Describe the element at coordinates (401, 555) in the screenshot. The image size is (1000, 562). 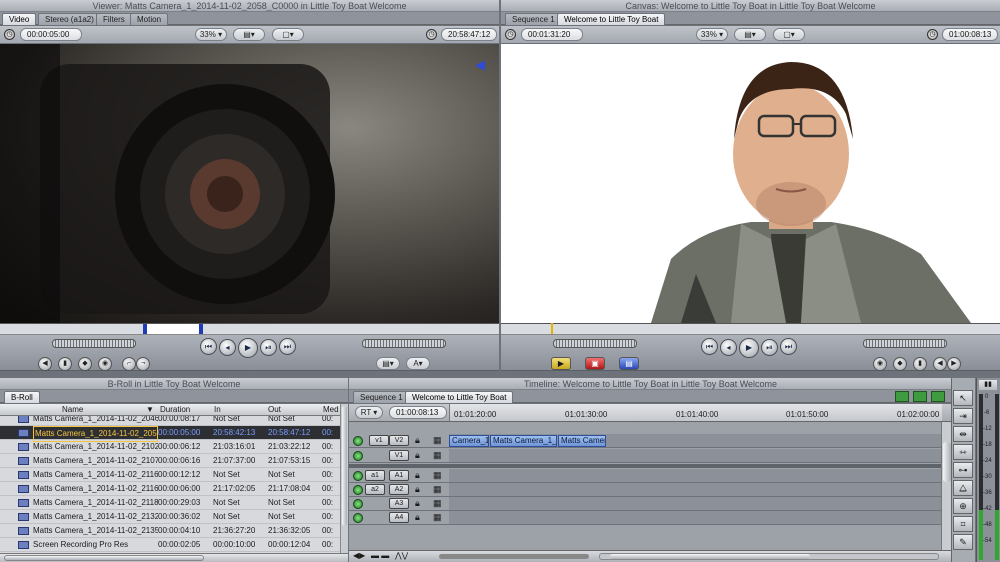
I see `keyframes-toggle-icon: ⋀⋁` at that location.